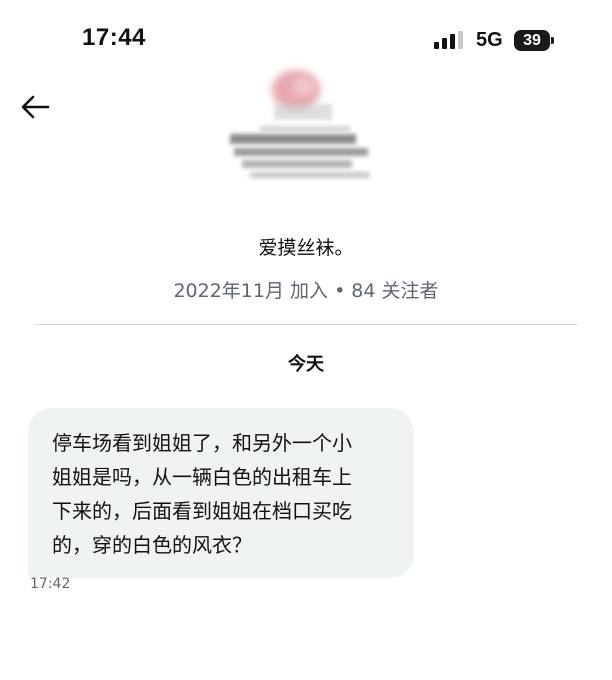 This screenshot has width=612, height=680. I want to click on network-type-label: 5G, so click(489, 40).